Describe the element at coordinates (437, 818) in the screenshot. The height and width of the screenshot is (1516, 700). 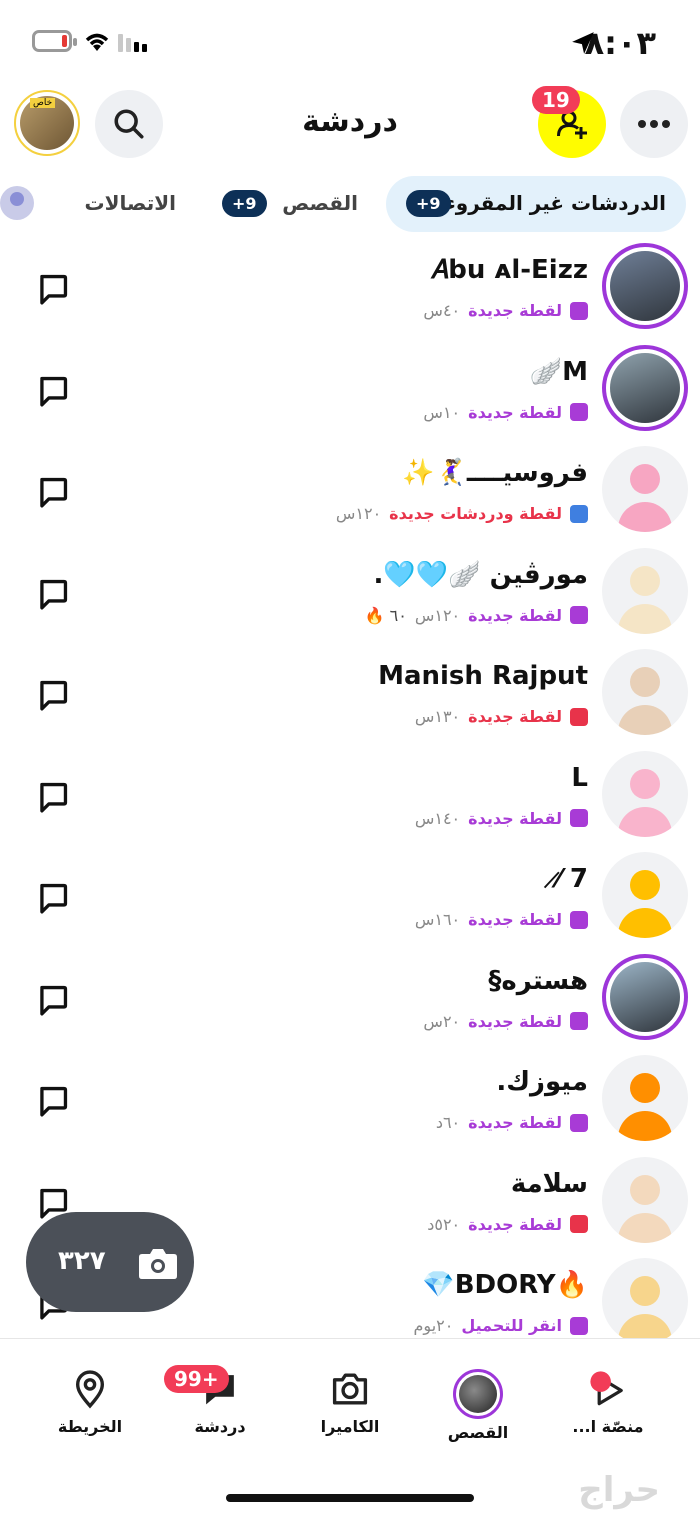
I see `chat-time: ١٤٠س` at that location.